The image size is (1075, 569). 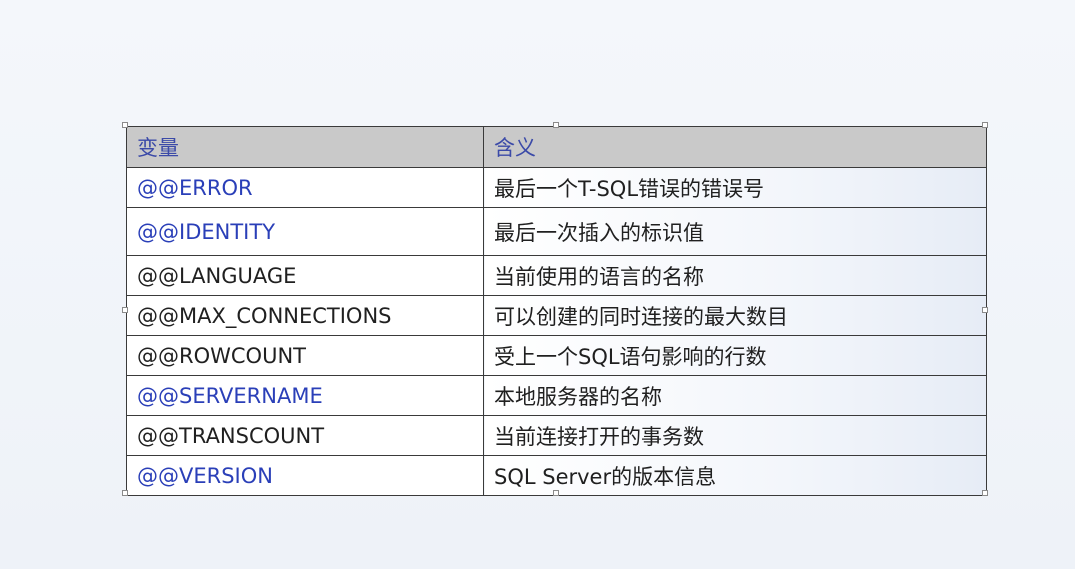 What do you see at coordinates (305, 395) in the screenshot?
I see `variable-cell: @@SERVERNAME` at bounding box center [305, 395].